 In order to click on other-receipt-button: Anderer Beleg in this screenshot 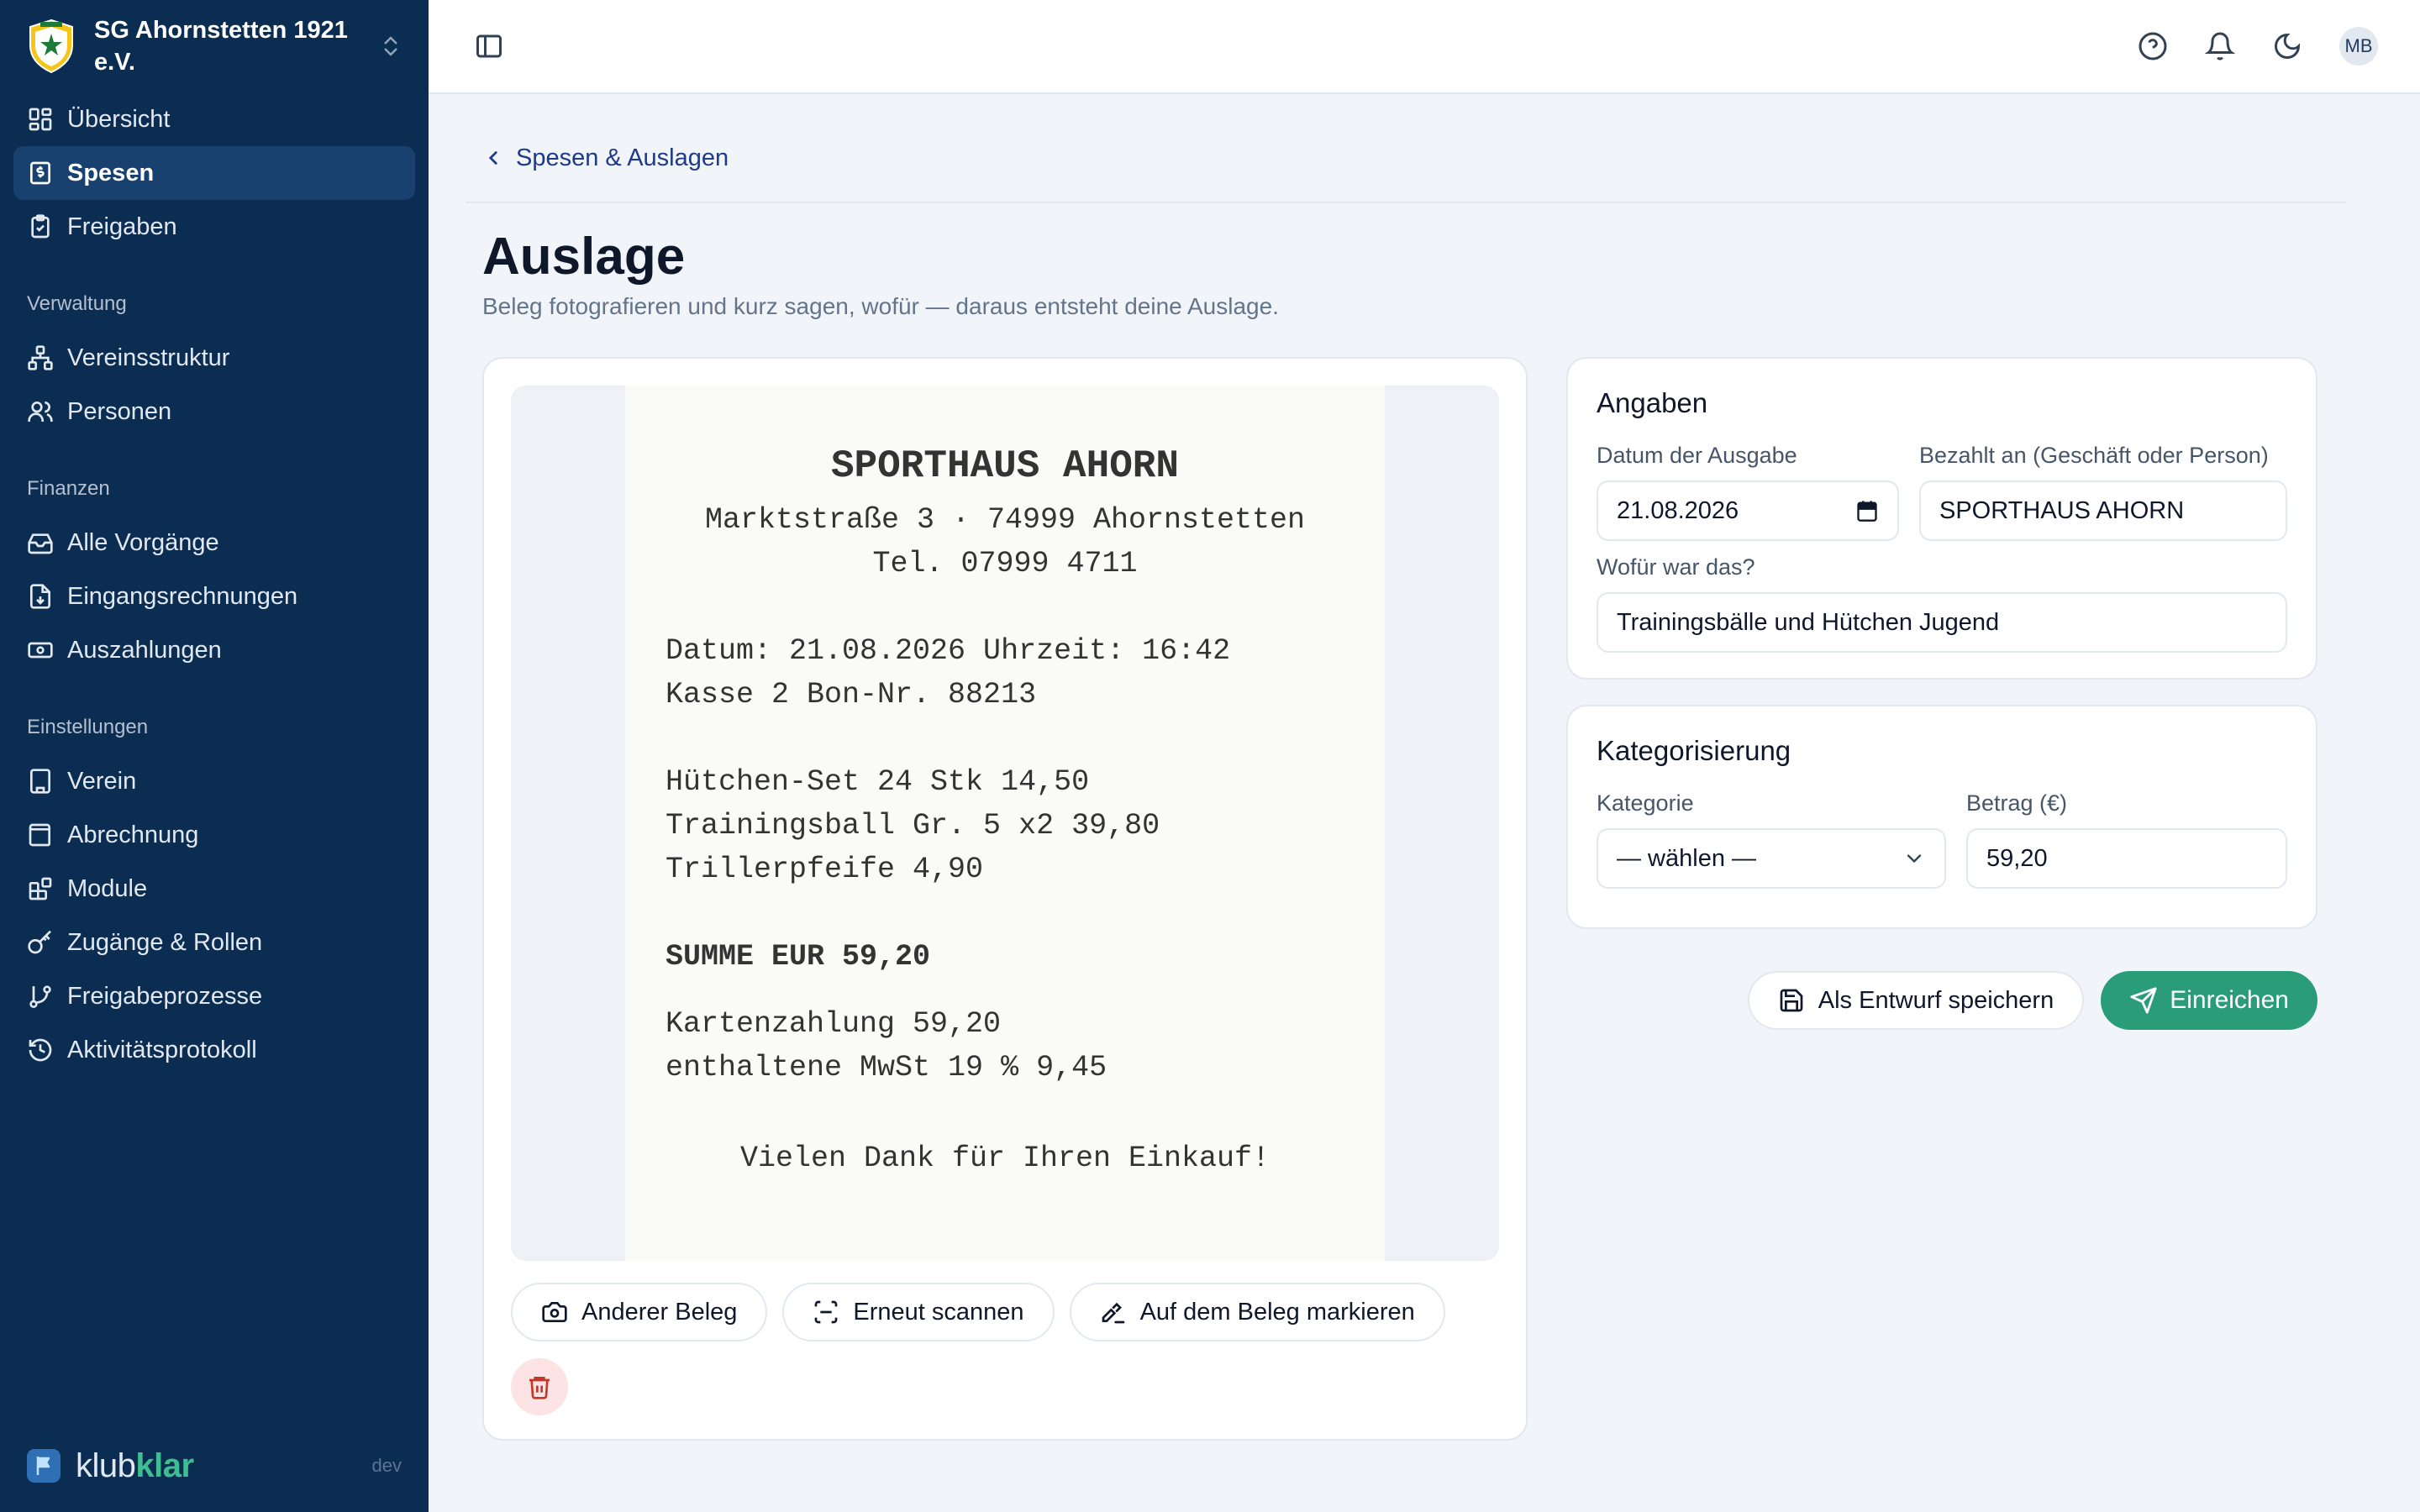, I will do `click(639, 1312)`.